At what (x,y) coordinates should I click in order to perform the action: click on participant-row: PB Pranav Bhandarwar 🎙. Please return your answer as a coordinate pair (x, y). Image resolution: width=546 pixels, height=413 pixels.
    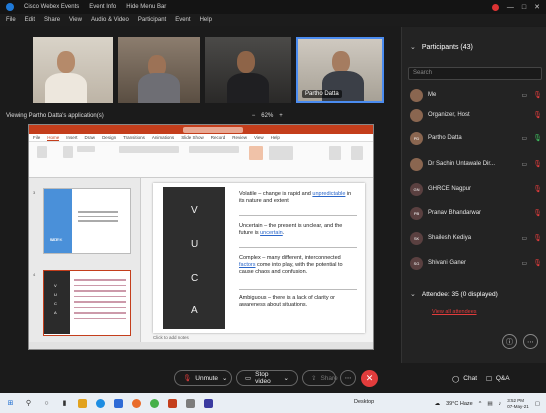
    Looking at the image, I should click on (476, 213).